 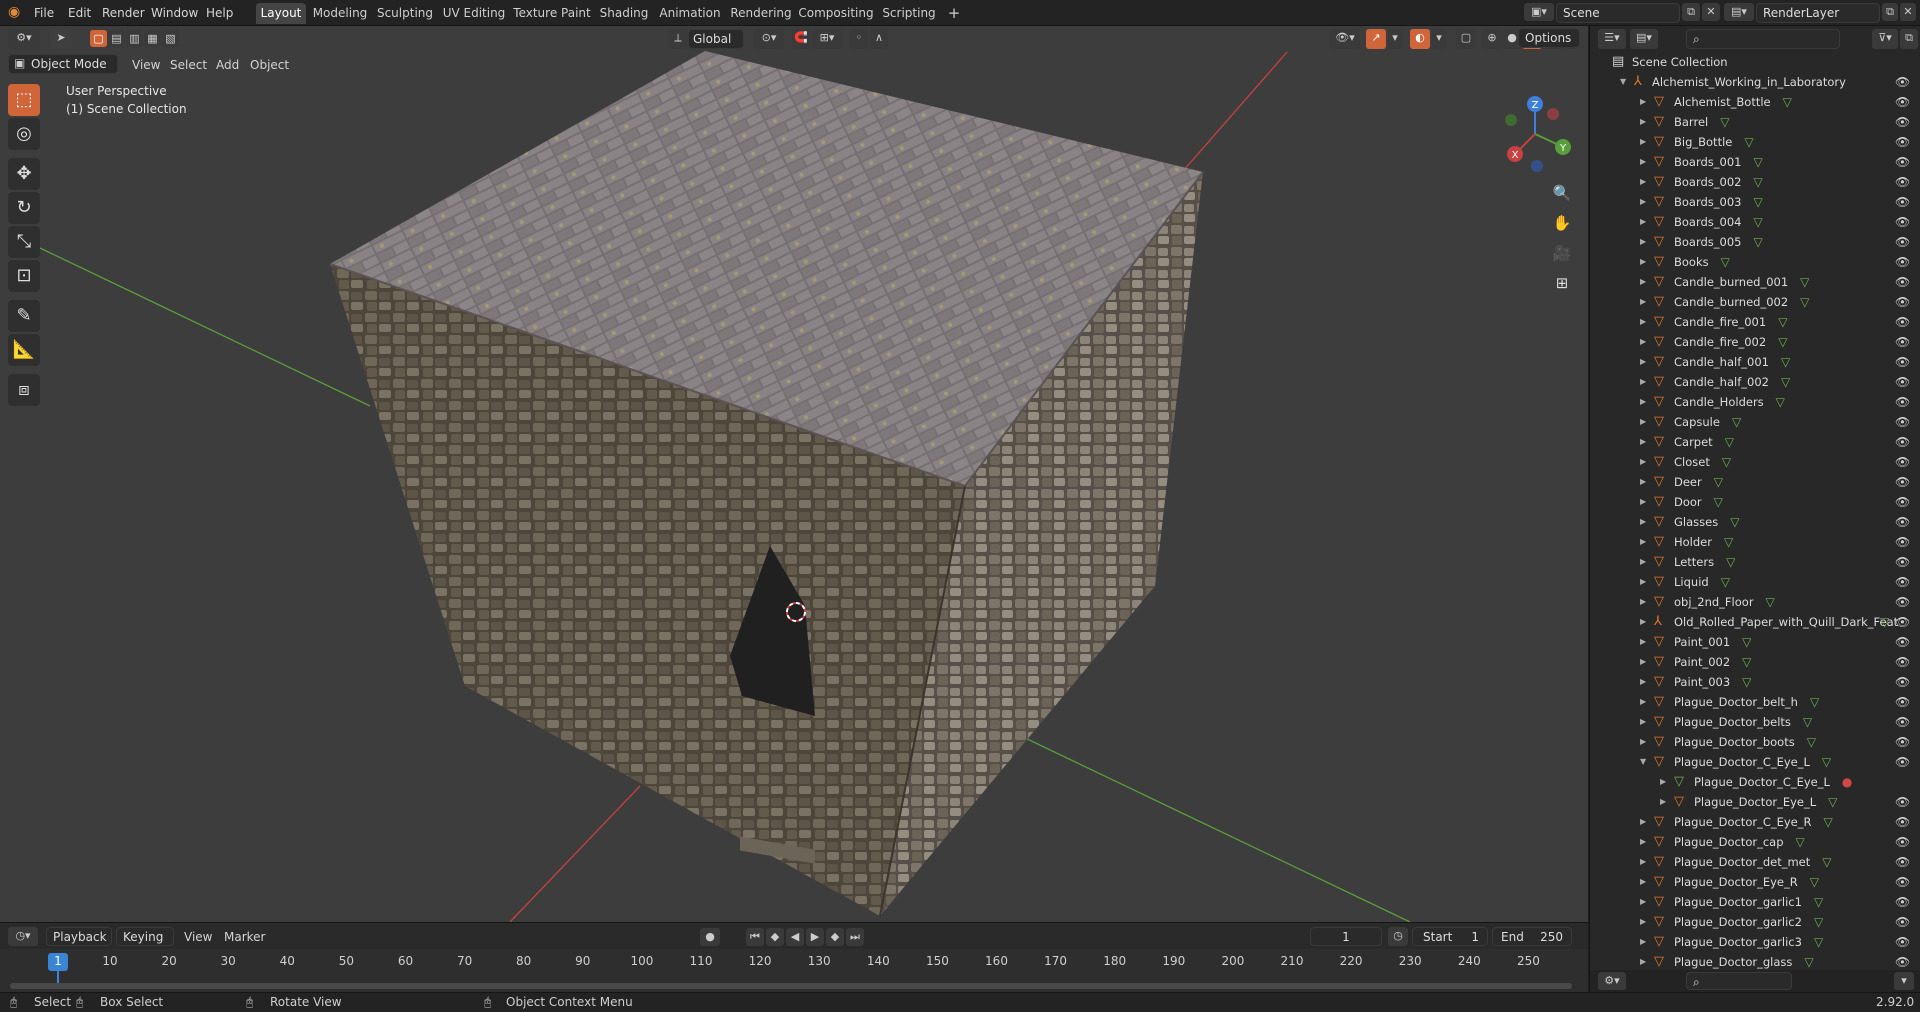 I want to click on collapse-triangle-icon: ▼, so click(x=1623, y=82).